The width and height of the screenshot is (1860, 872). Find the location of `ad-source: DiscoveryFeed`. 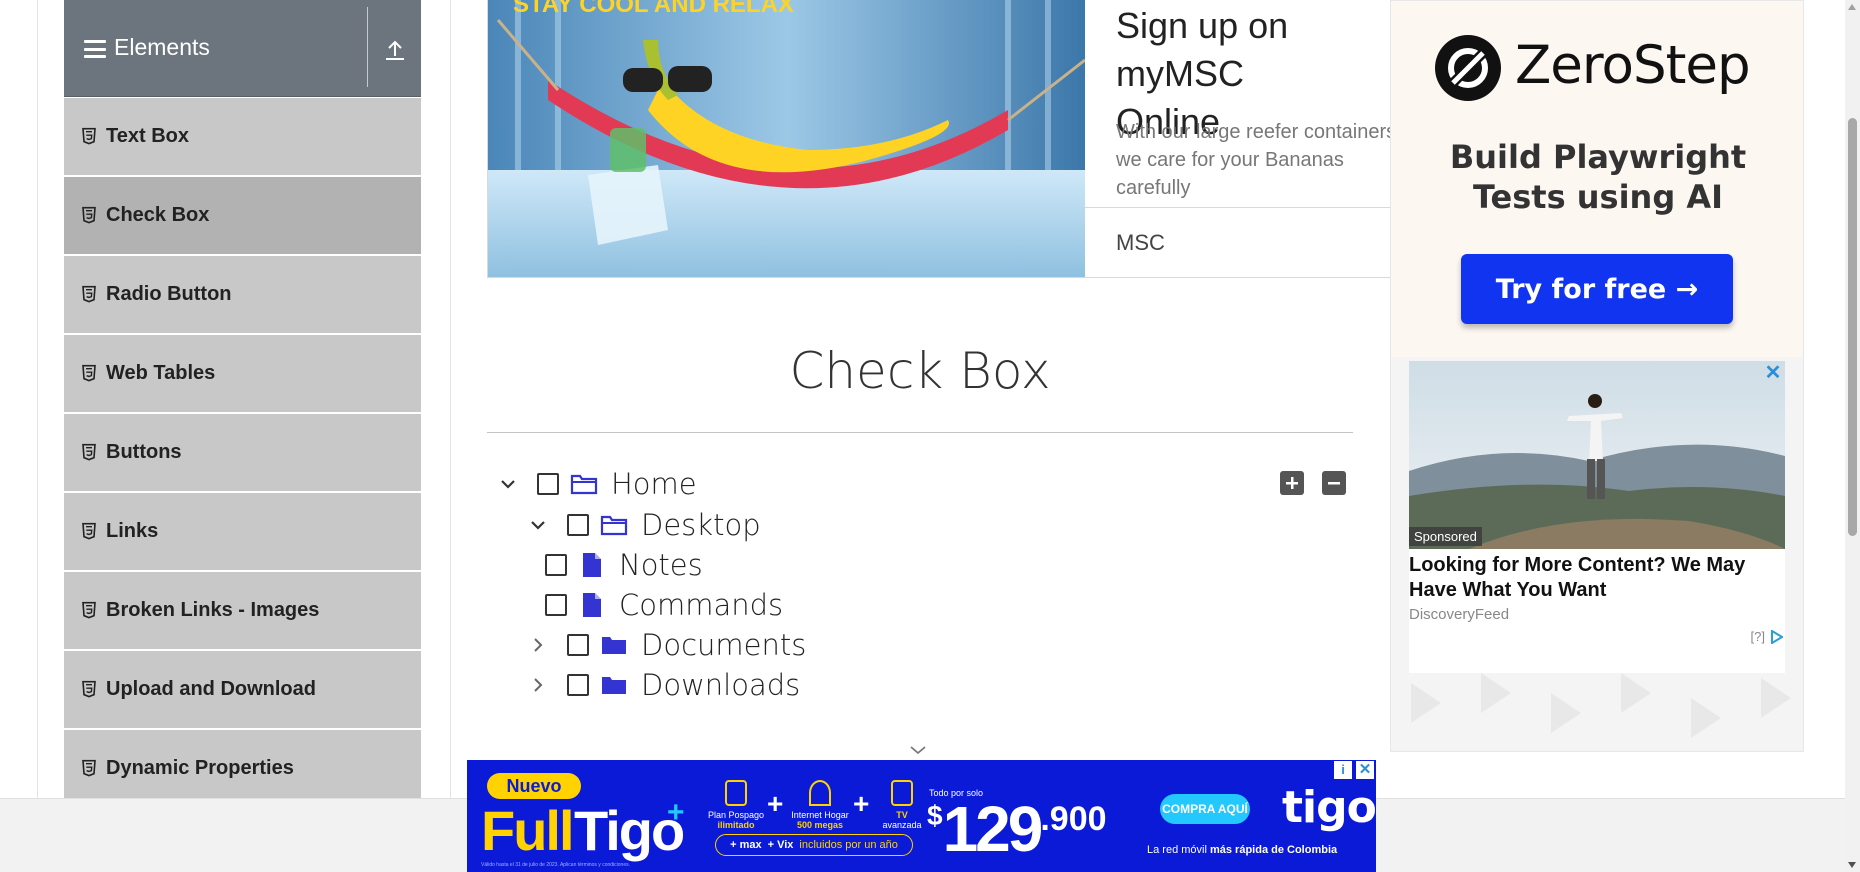

ad-source: DiscoveryFeed is located at coordinates (1459, 614).